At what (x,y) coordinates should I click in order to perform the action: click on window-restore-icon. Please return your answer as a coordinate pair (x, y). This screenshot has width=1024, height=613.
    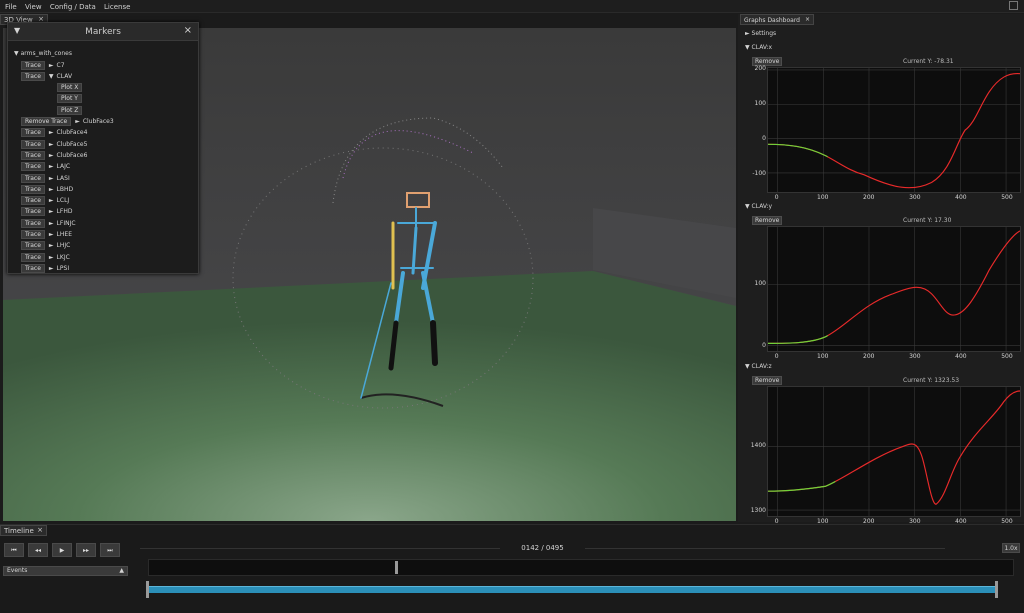
    Looking at the image, I should click on (1013, 5).